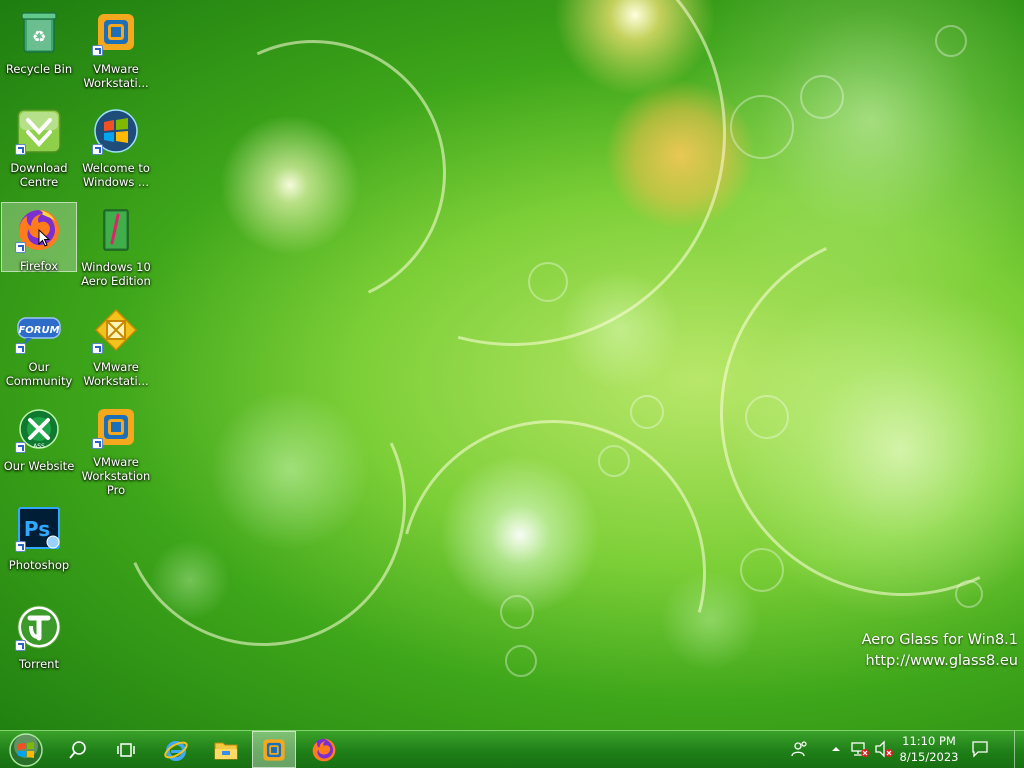  What do you see at coordinates (116, 131) in the screenshot?
I see `windows-logo-icon` at bounding box center [116, 131].